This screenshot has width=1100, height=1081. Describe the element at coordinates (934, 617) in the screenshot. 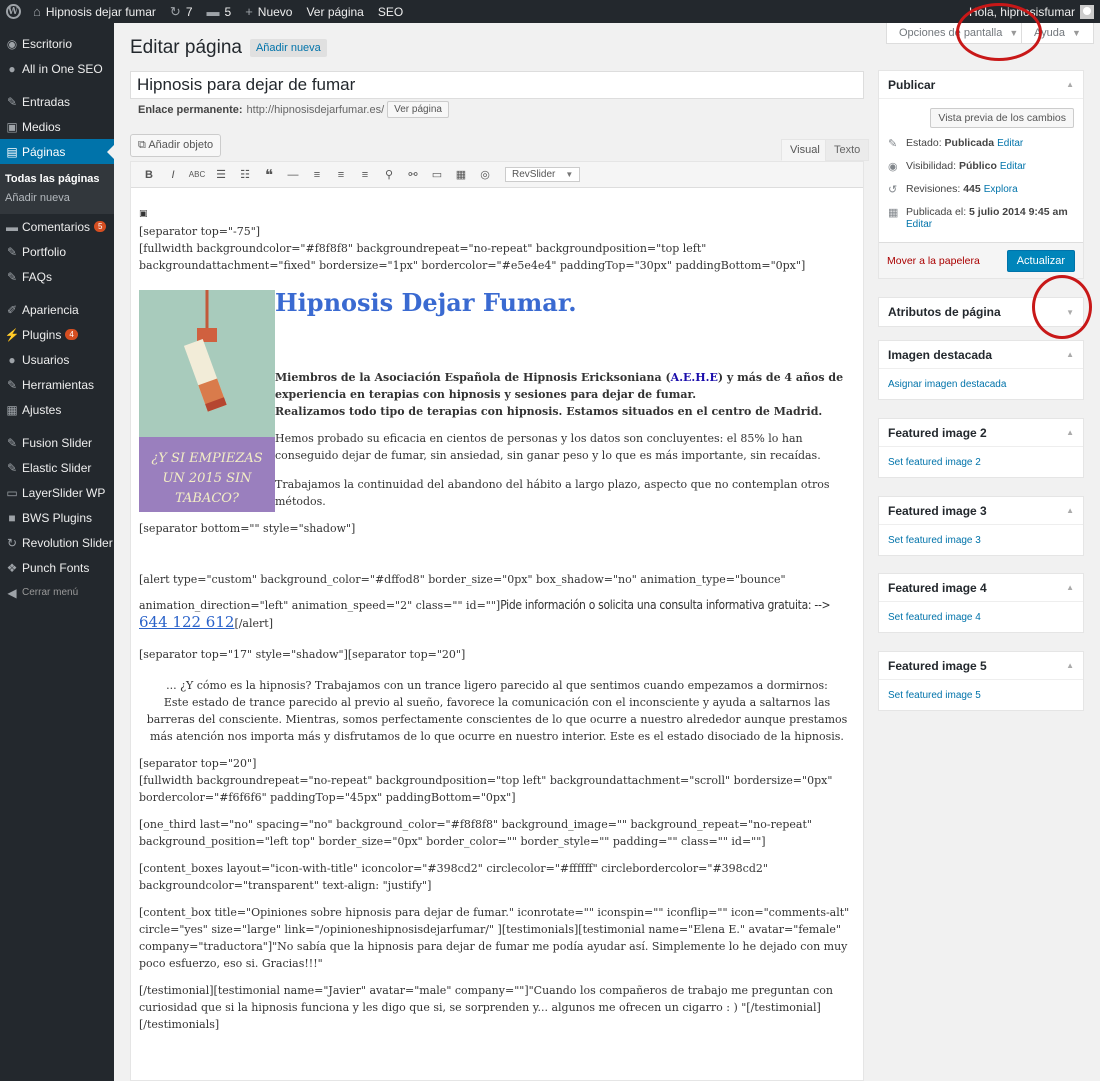

I see `set-featured-image-4-link: Set featured image 4` at that location.